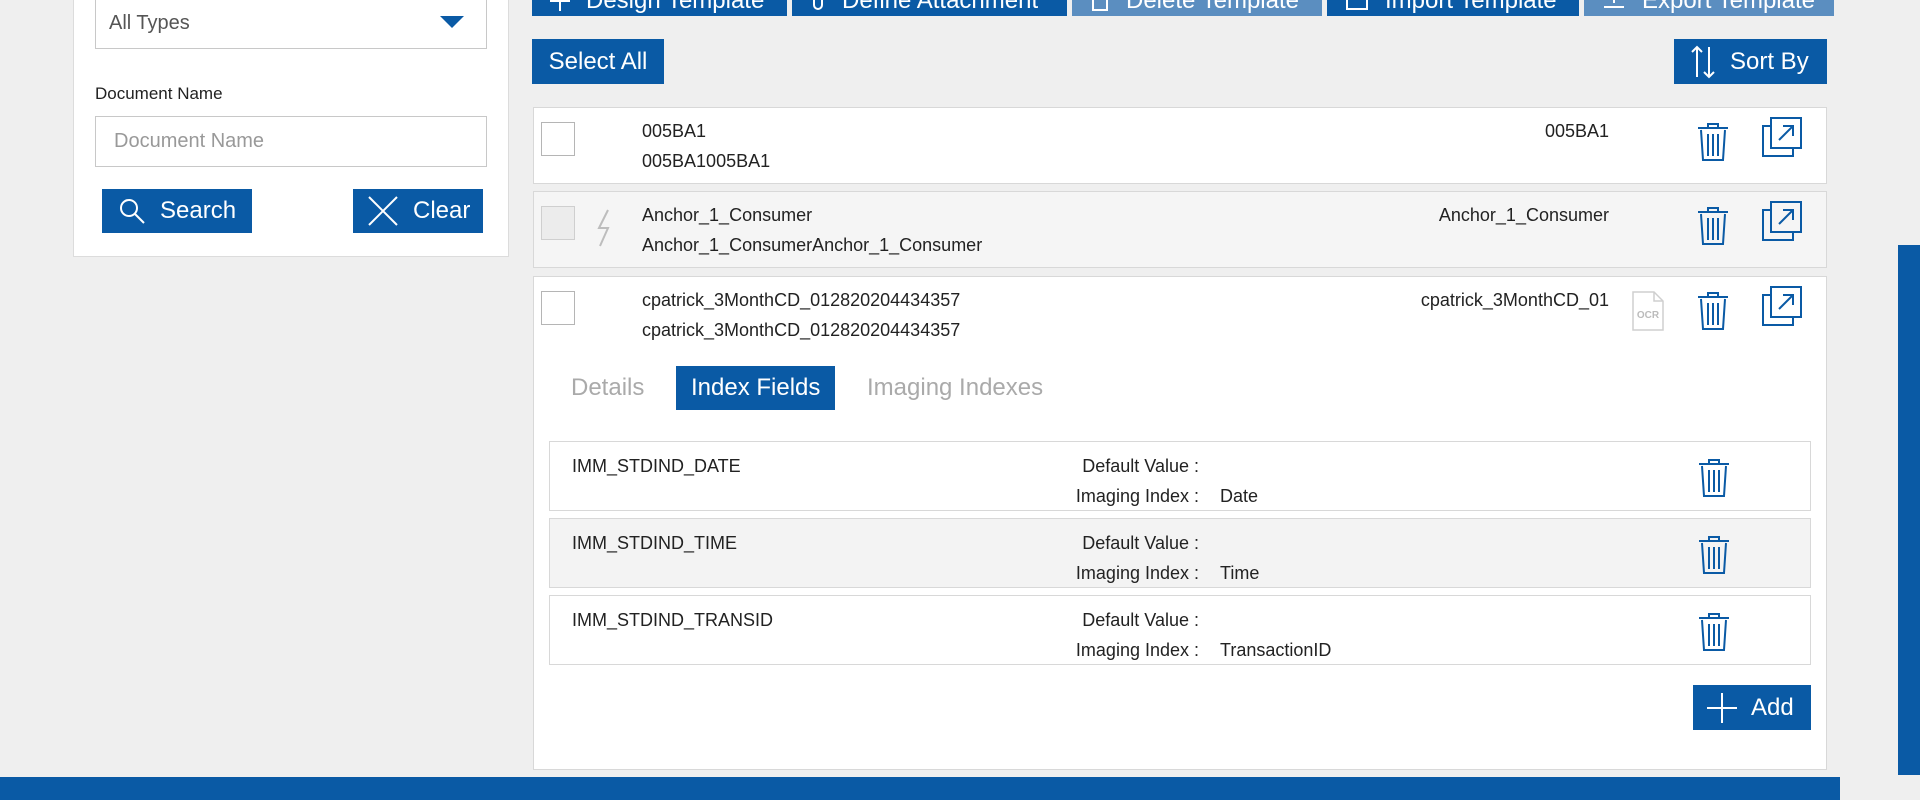  I want to click on add-field-button: Add, so click(1752, 707).